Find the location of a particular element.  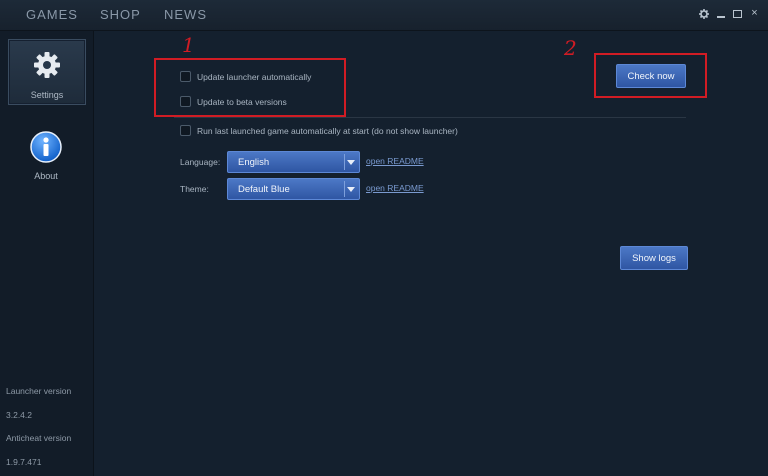

sidebar-item-label: Settings is located at coordinates (47, 95).